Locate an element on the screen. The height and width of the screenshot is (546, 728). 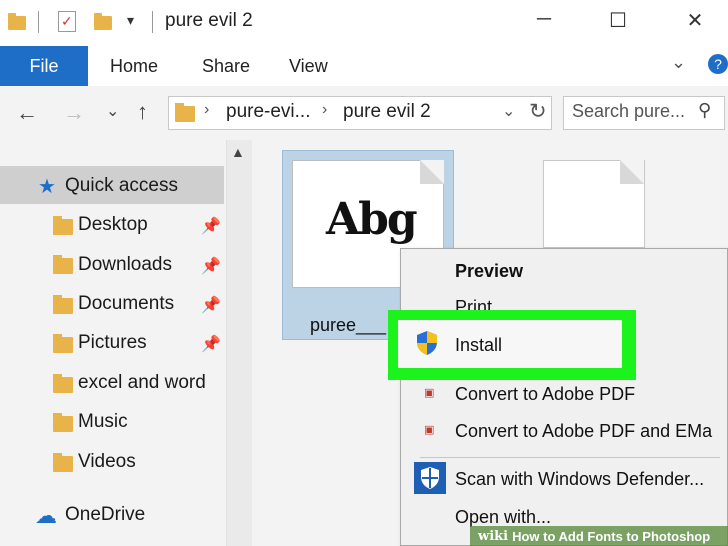
font-preview: Abg is located at coordinates (372, 219).